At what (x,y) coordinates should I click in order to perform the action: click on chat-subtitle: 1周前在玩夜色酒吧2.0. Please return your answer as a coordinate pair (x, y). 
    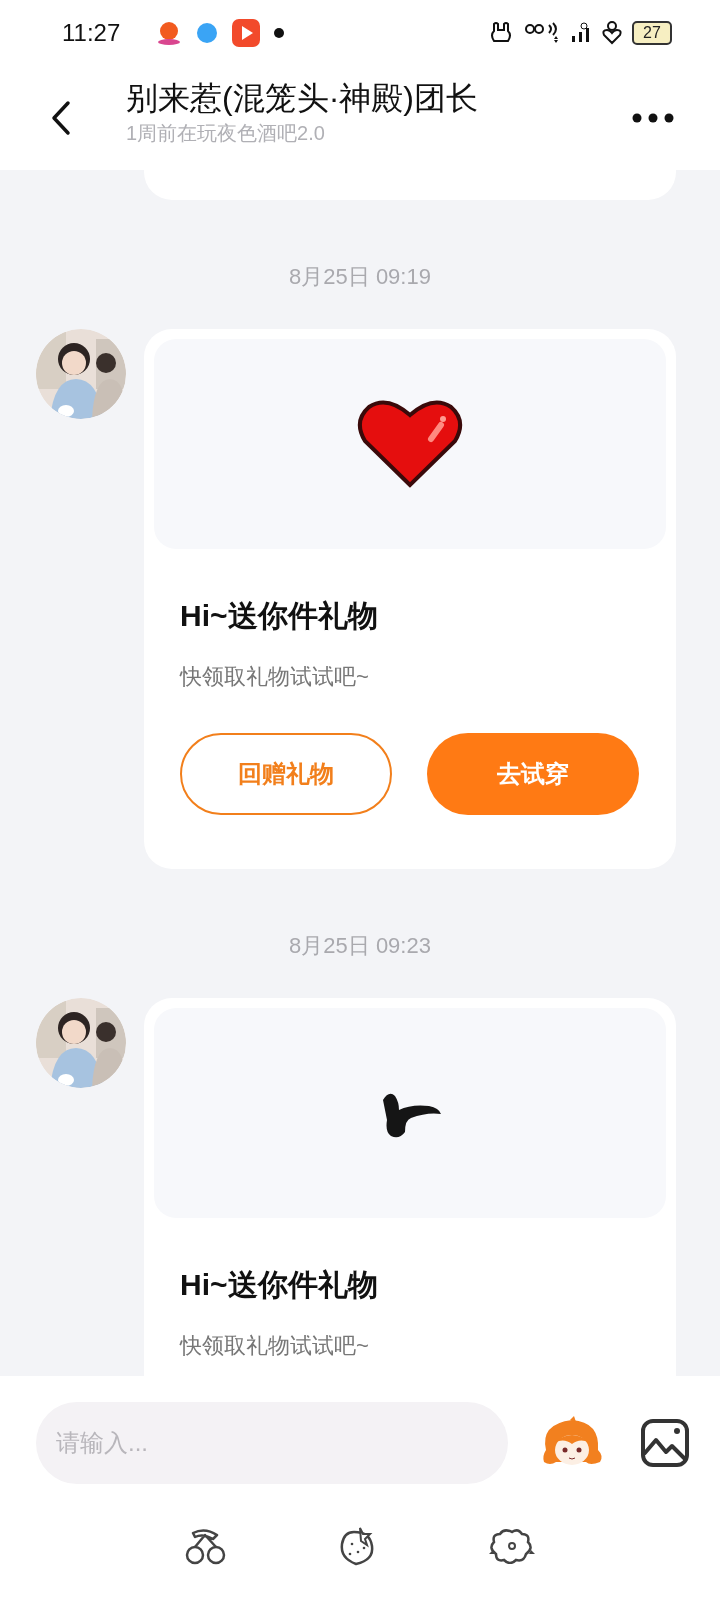
    Looking at the image, I should click on (226, 133).